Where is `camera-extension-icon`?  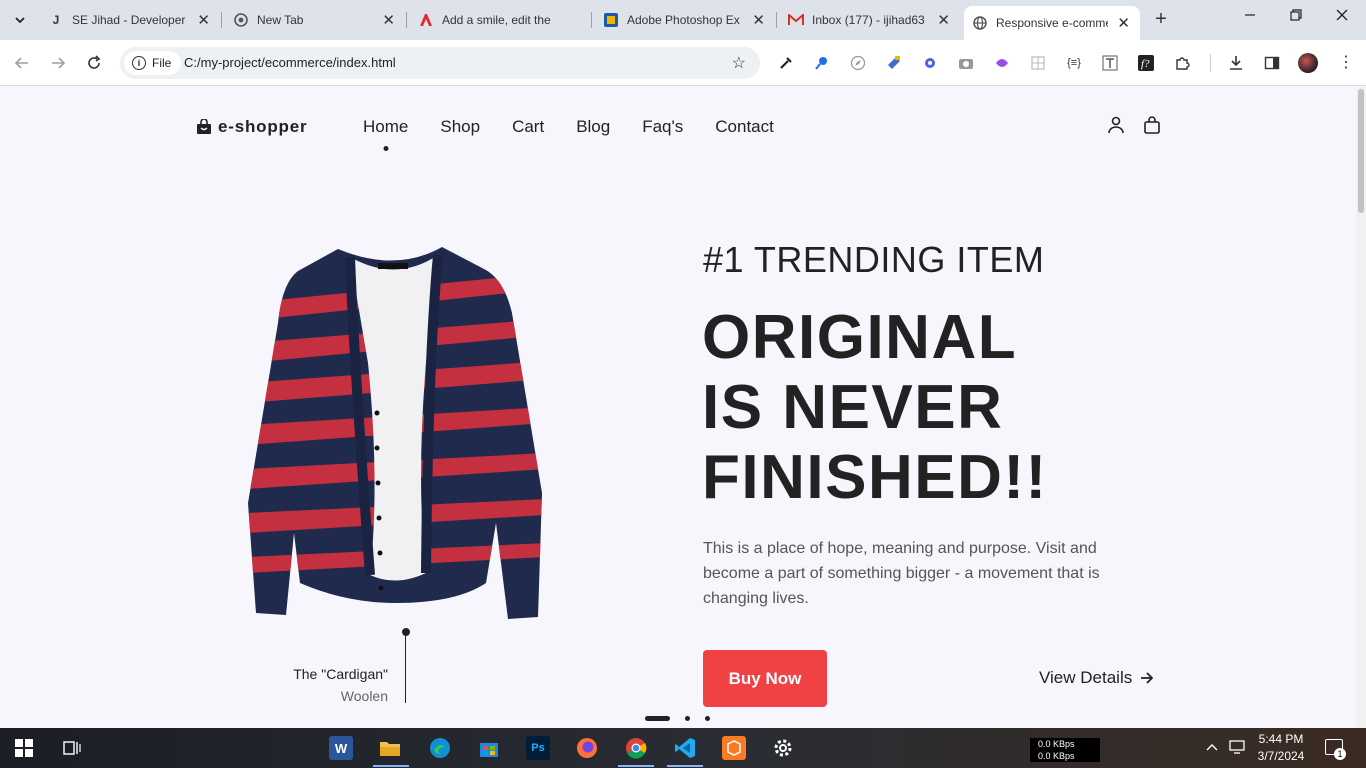
camera-extension-icon is located at coordinates (966, 63).